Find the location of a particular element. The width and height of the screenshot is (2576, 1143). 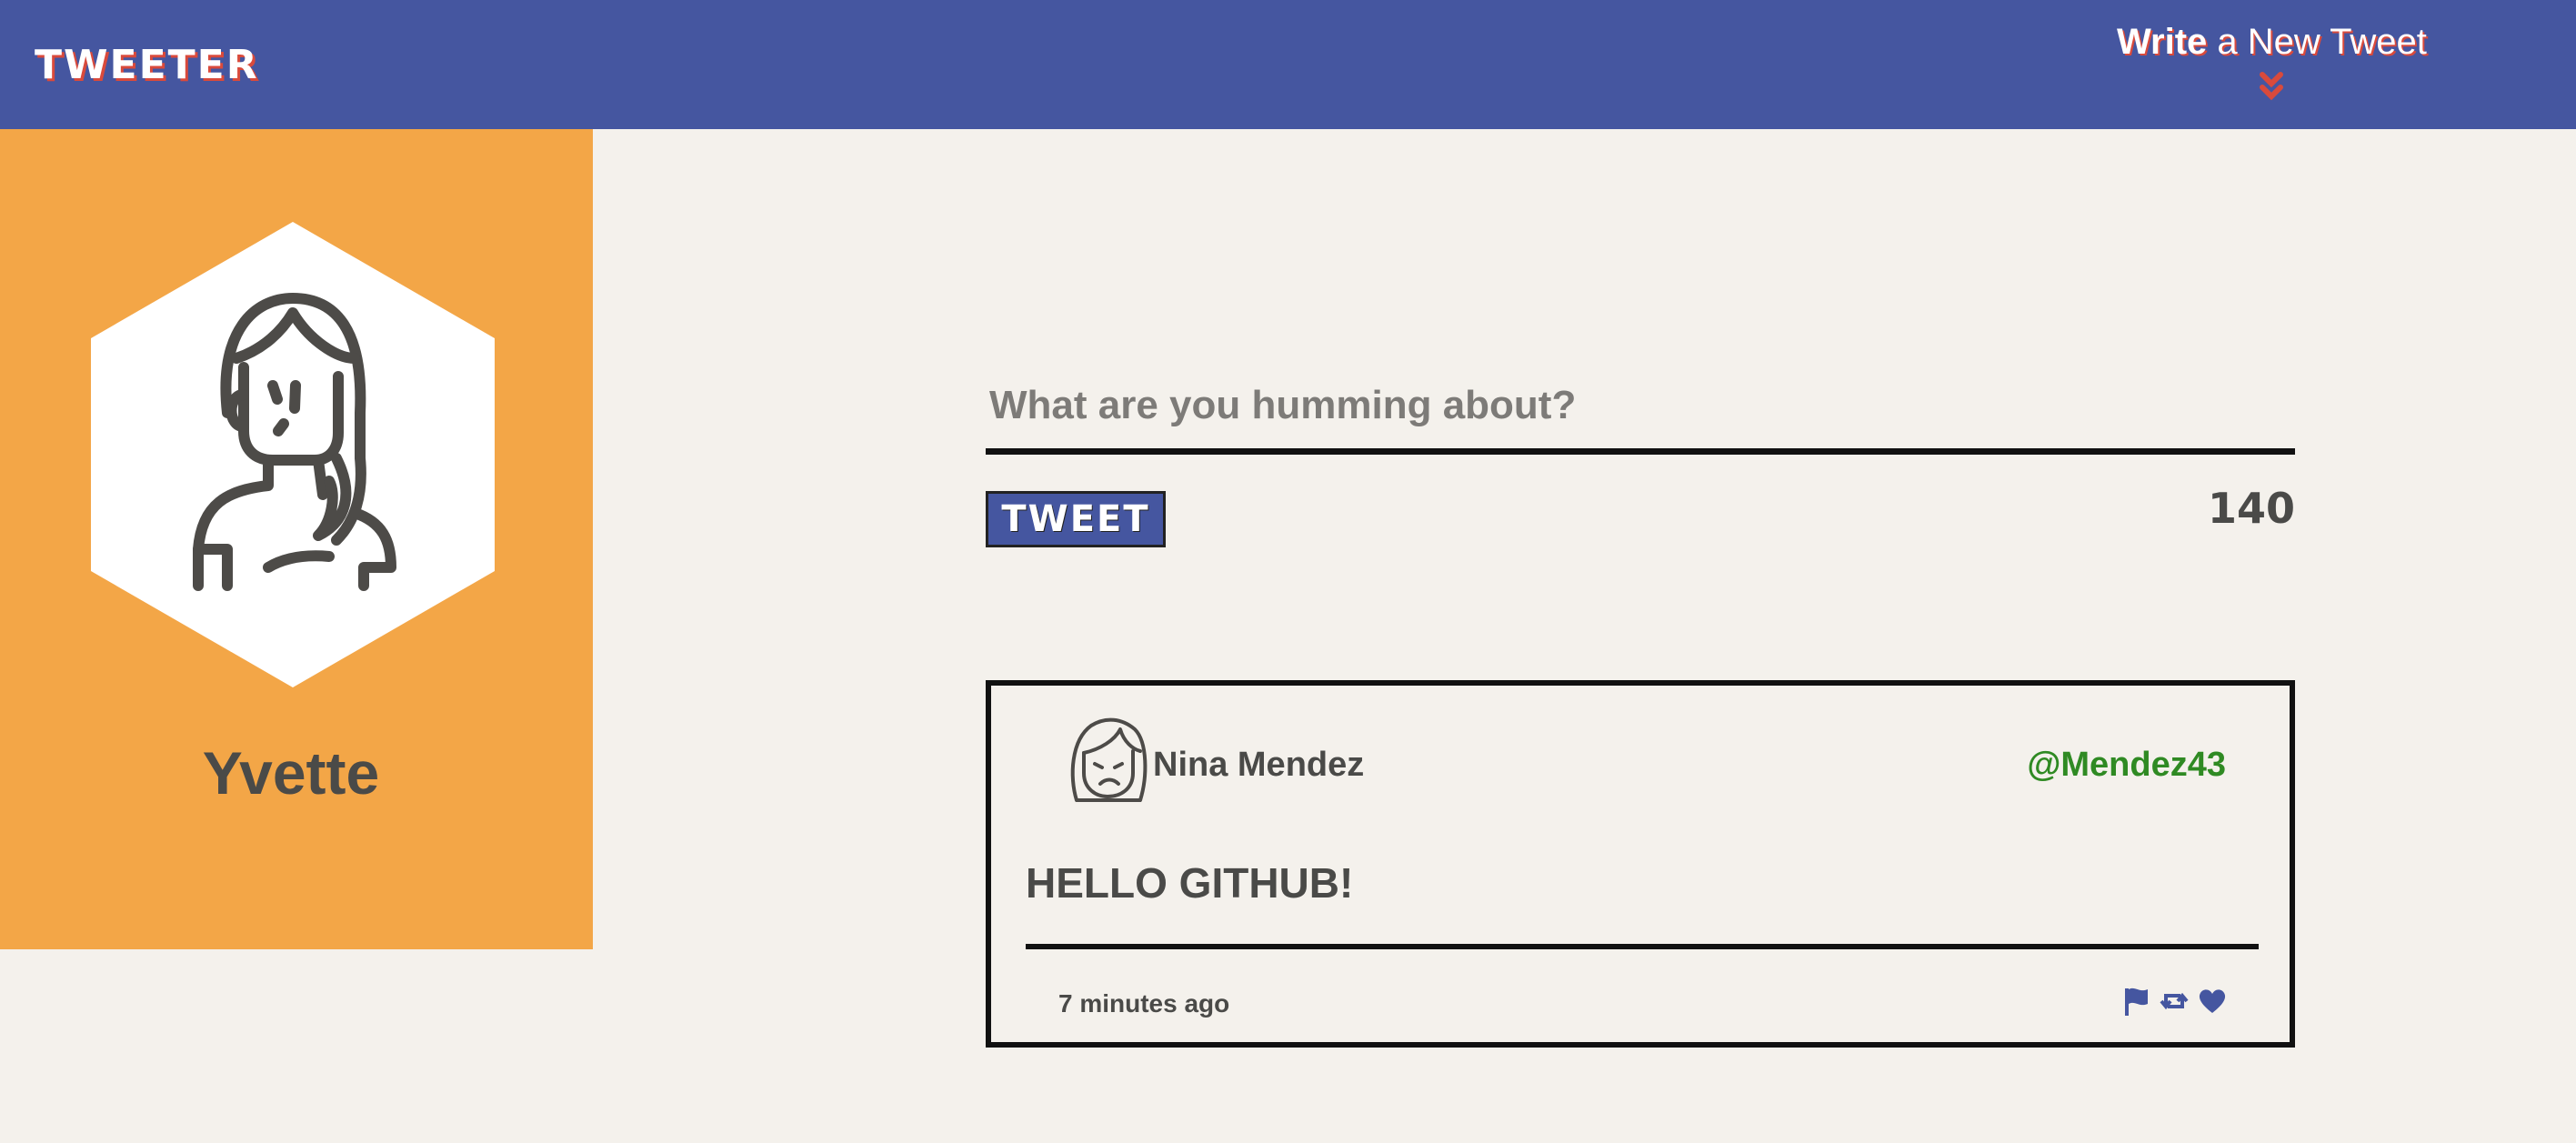

double-chevron-down-icon is located at coordinates (2271, 86).